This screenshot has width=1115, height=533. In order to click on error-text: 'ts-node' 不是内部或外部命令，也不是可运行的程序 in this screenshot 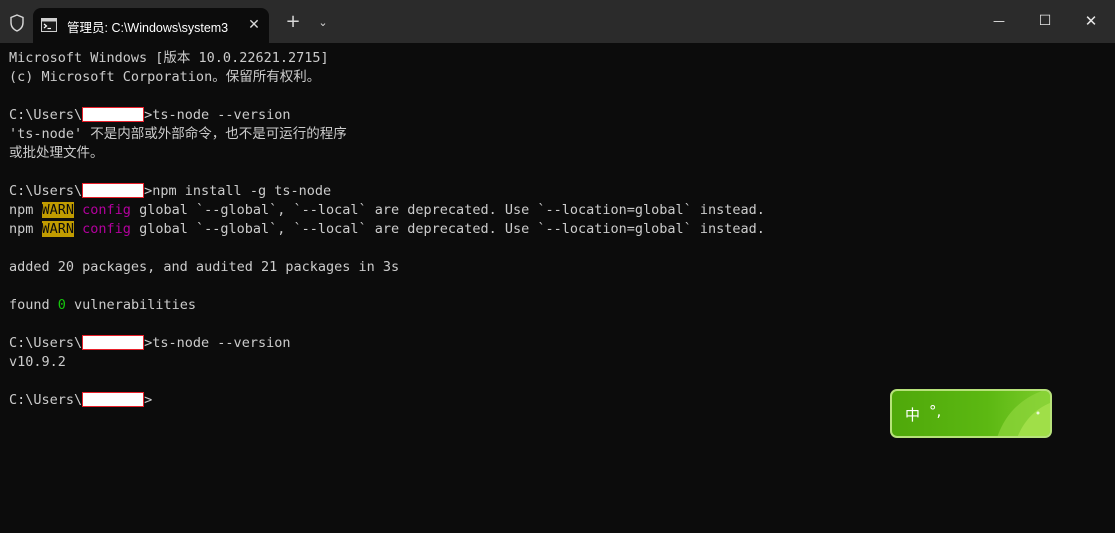, I will do `click(178, 134)`.